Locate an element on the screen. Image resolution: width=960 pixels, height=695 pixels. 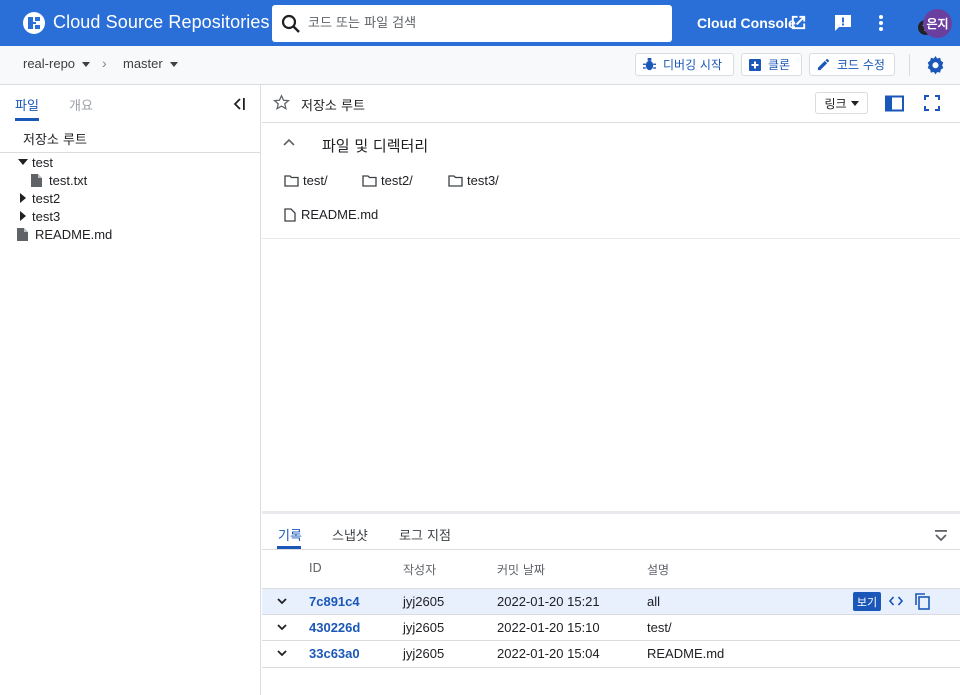
column-header-id: ID is located at coordinates (315, 568).